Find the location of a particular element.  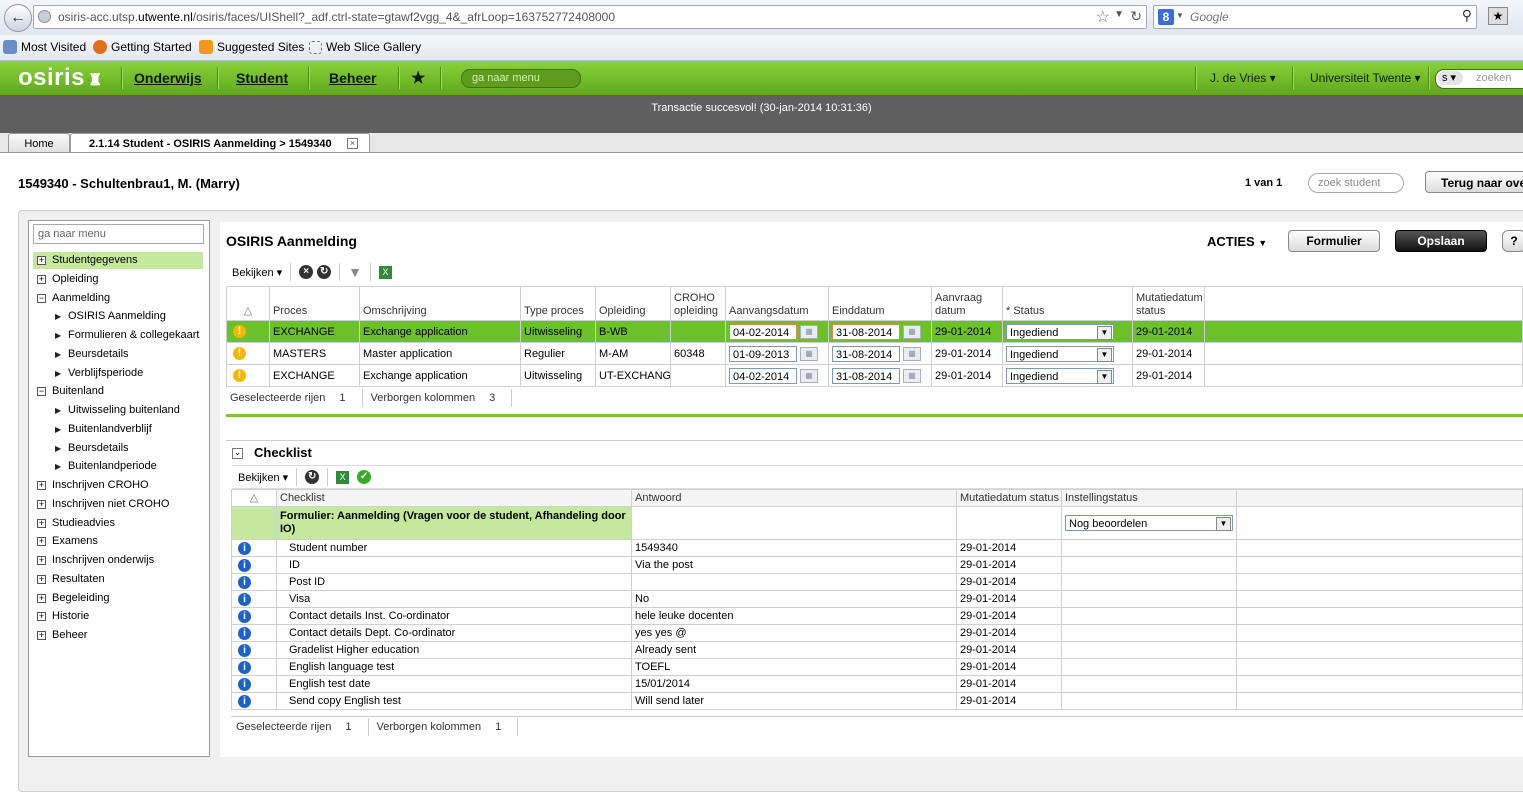

checklist-view-menu: Bekijken ▾ is located at coordinates (262, 477).